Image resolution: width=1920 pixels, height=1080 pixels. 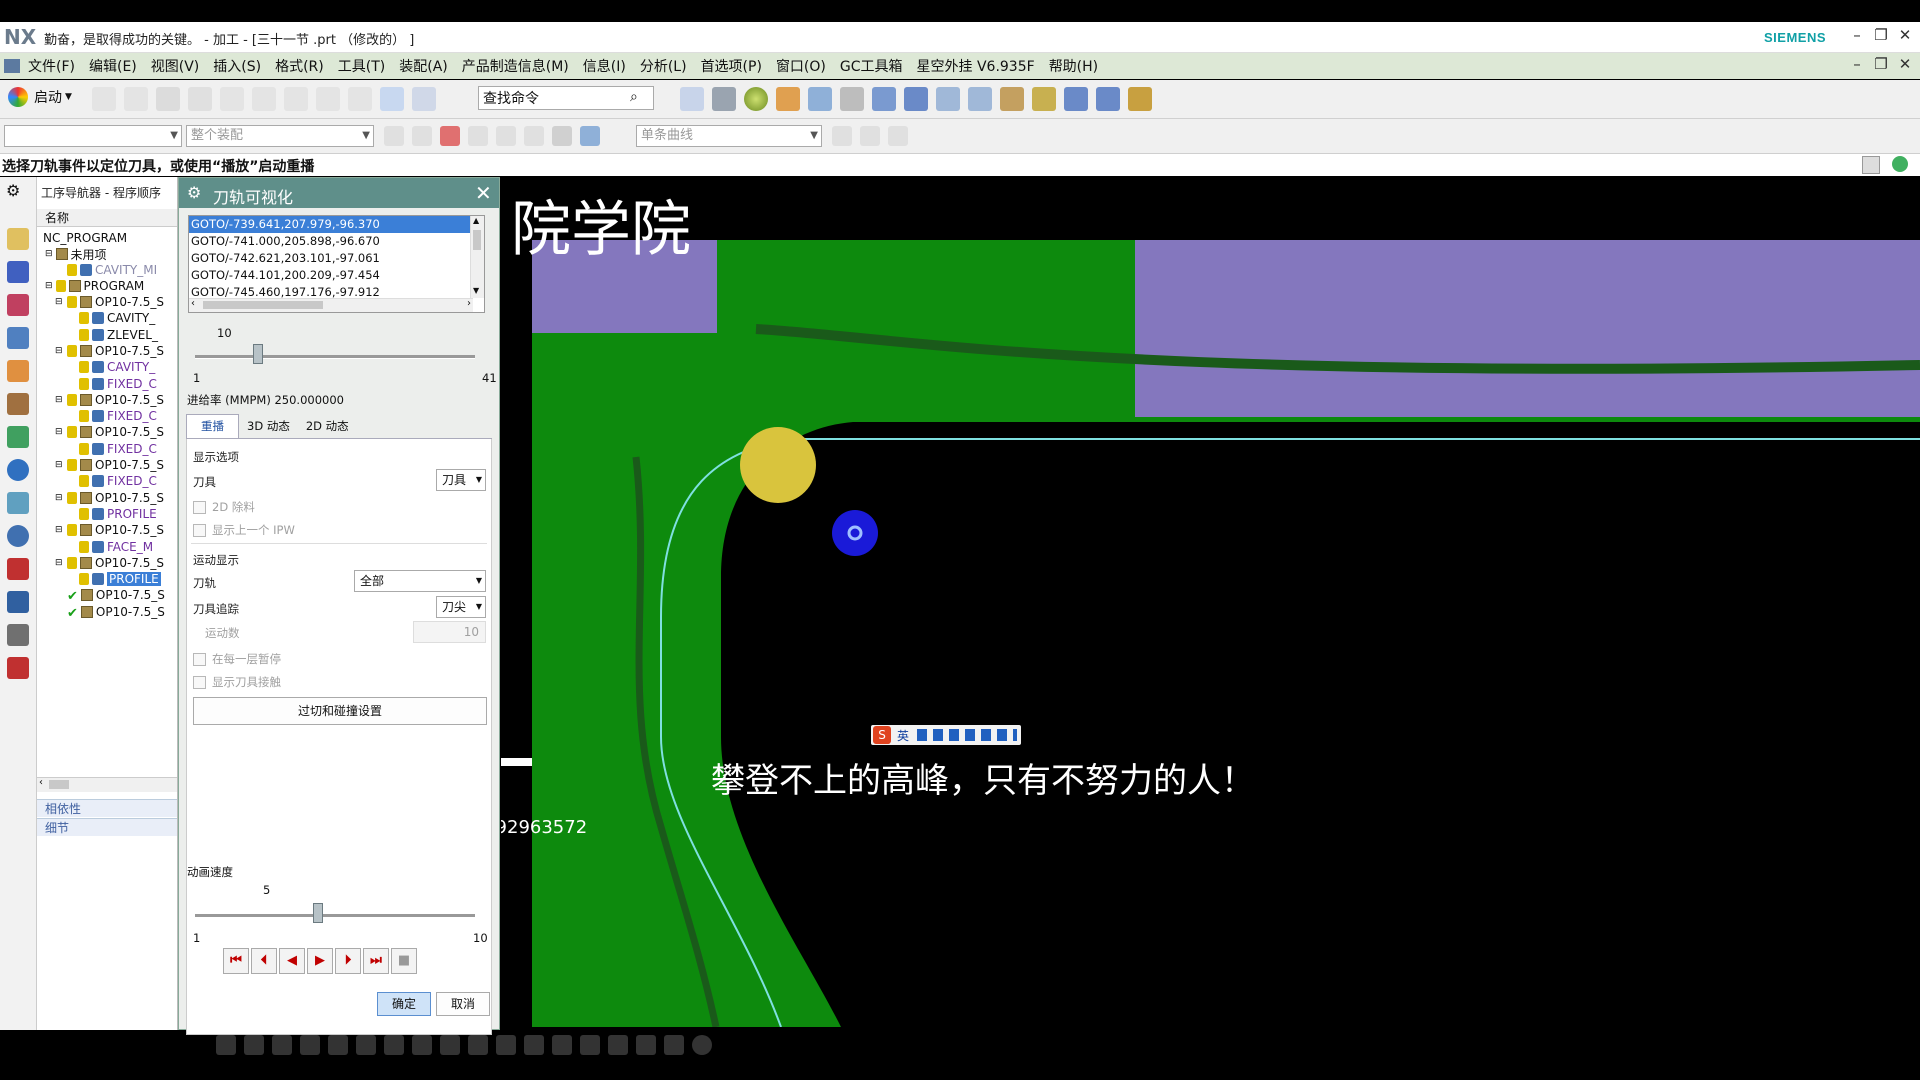 What do you see at coordinates (1073, 66) in the screenshot?
I see `menu-item-14: 帮助(H)` at bounding box center [1073, 66].